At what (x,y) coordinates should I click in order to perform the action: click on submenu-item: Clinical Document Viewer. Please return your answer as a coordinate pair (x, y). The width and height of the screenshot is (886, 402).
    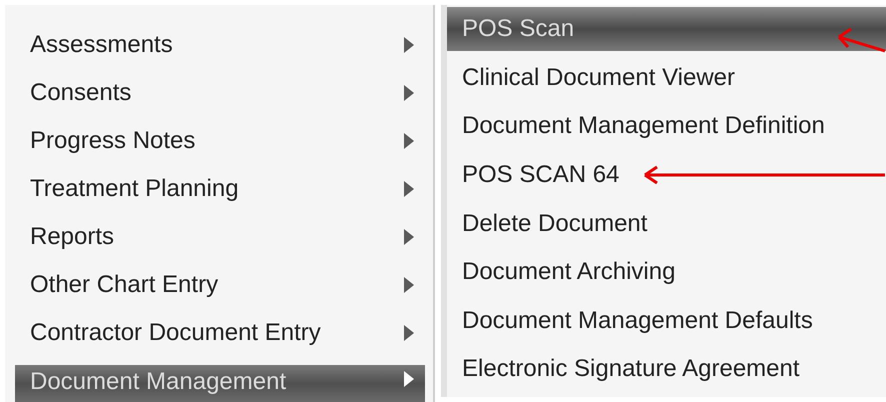
    Looking at the image, I should click on (666, 78).